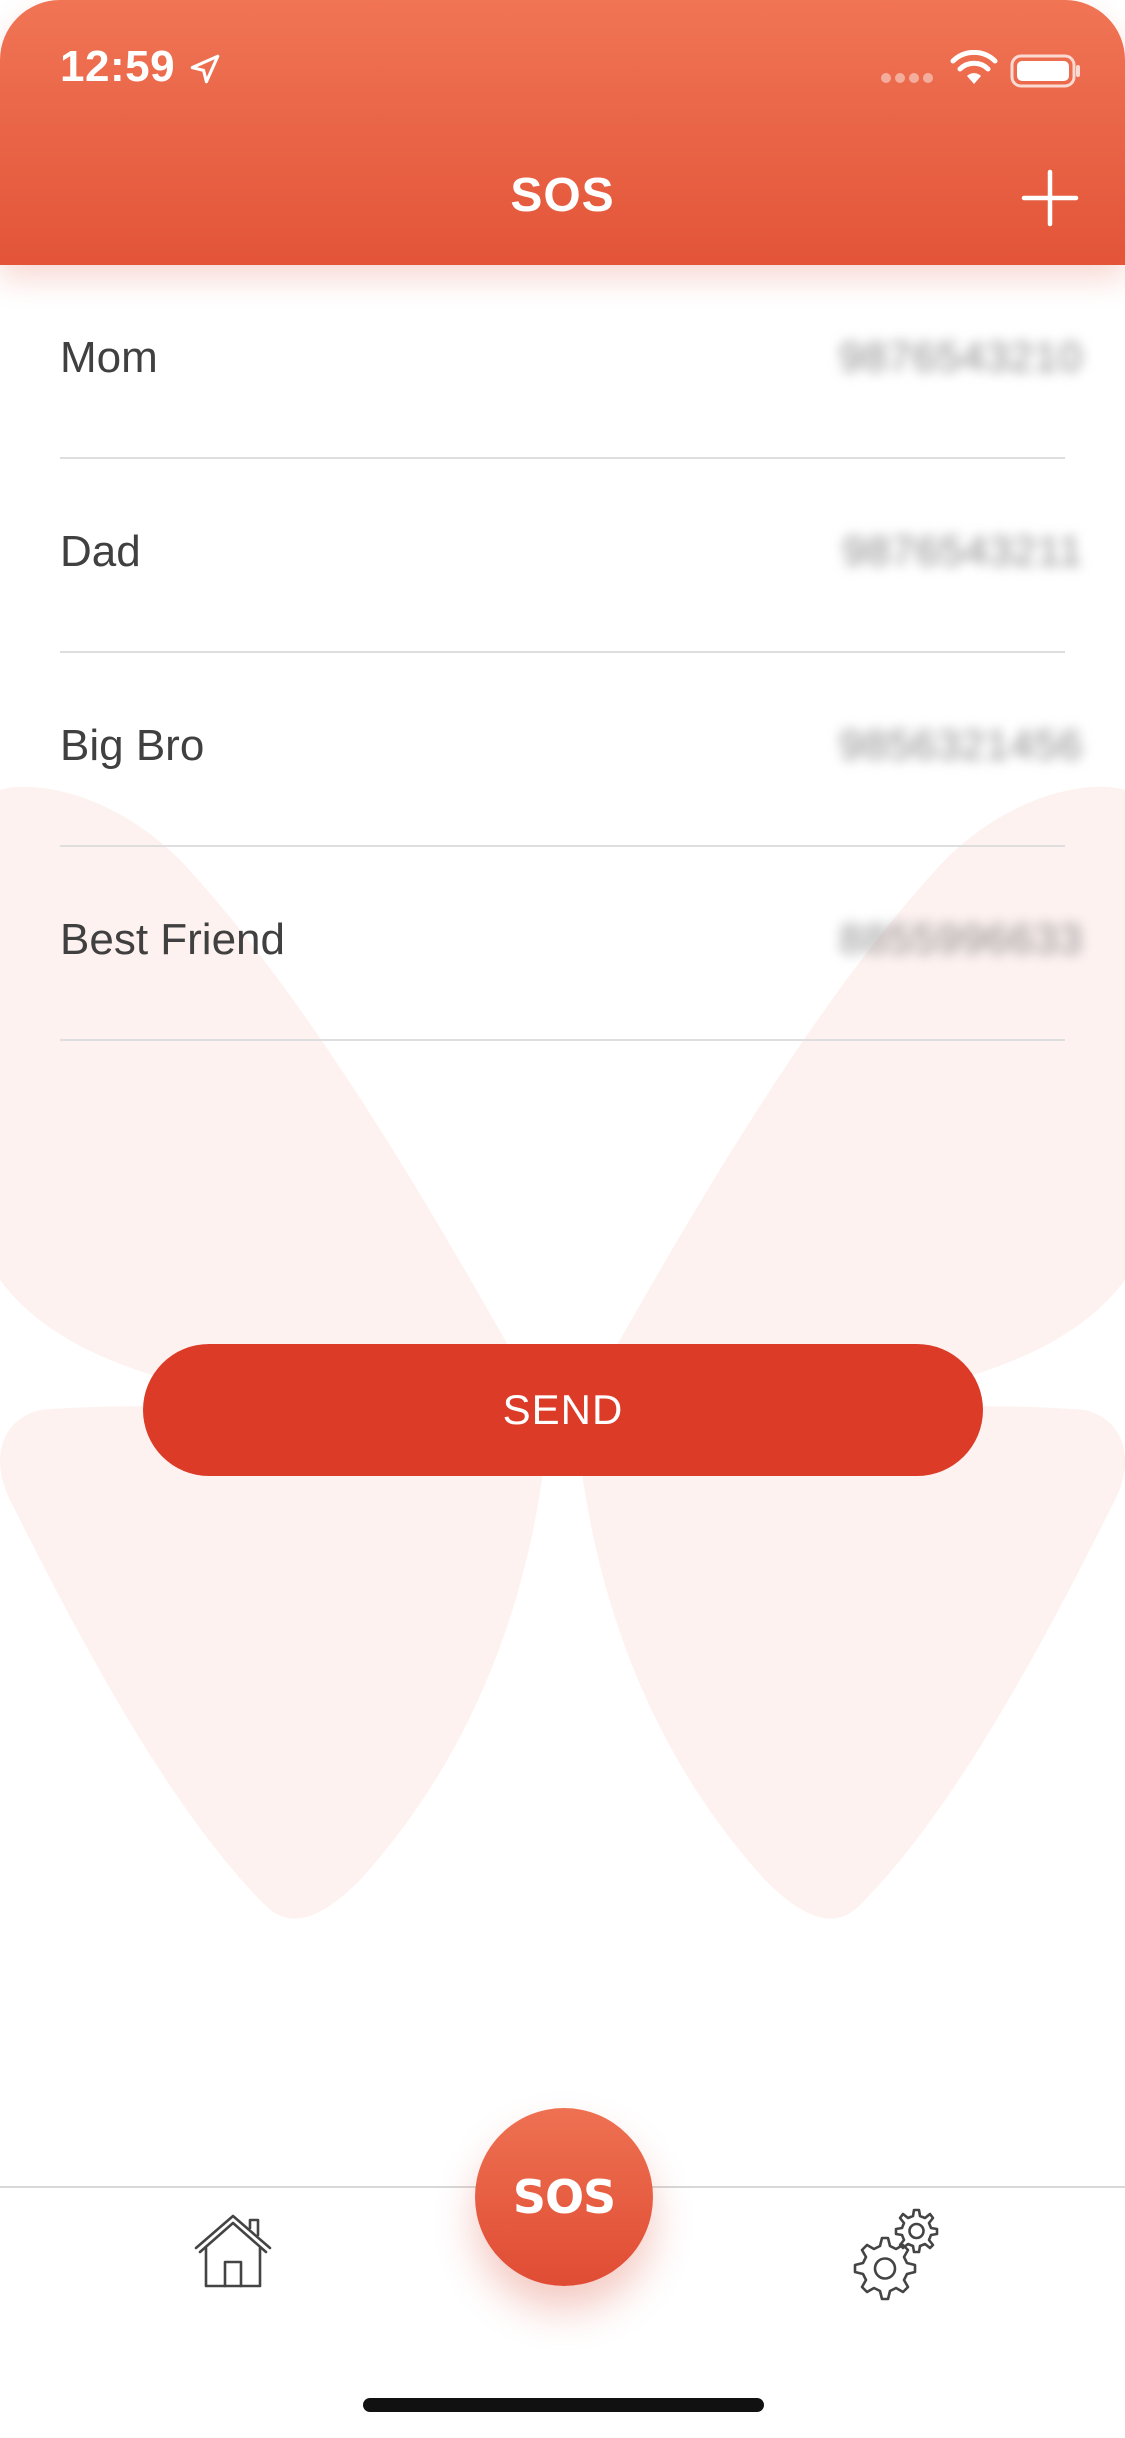 The height and width of the screenshot is (2438, 1125). What do you see at coordinates (563, 2405) in the screenshot?
I see `home-indicator` at bounding box center [563, 2405].